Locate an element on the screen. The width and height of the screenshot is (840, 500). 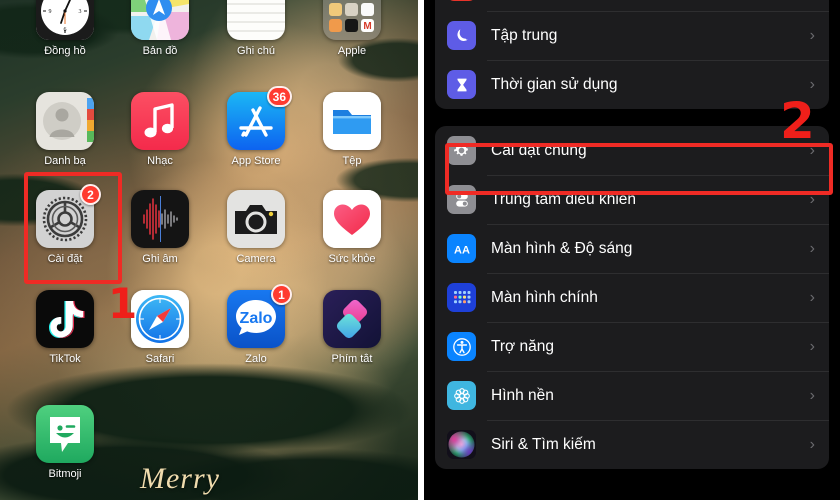
settings-row-siri-tim-kiem: Siri & Tìm kiếm › is located at coordinates (632, 444).